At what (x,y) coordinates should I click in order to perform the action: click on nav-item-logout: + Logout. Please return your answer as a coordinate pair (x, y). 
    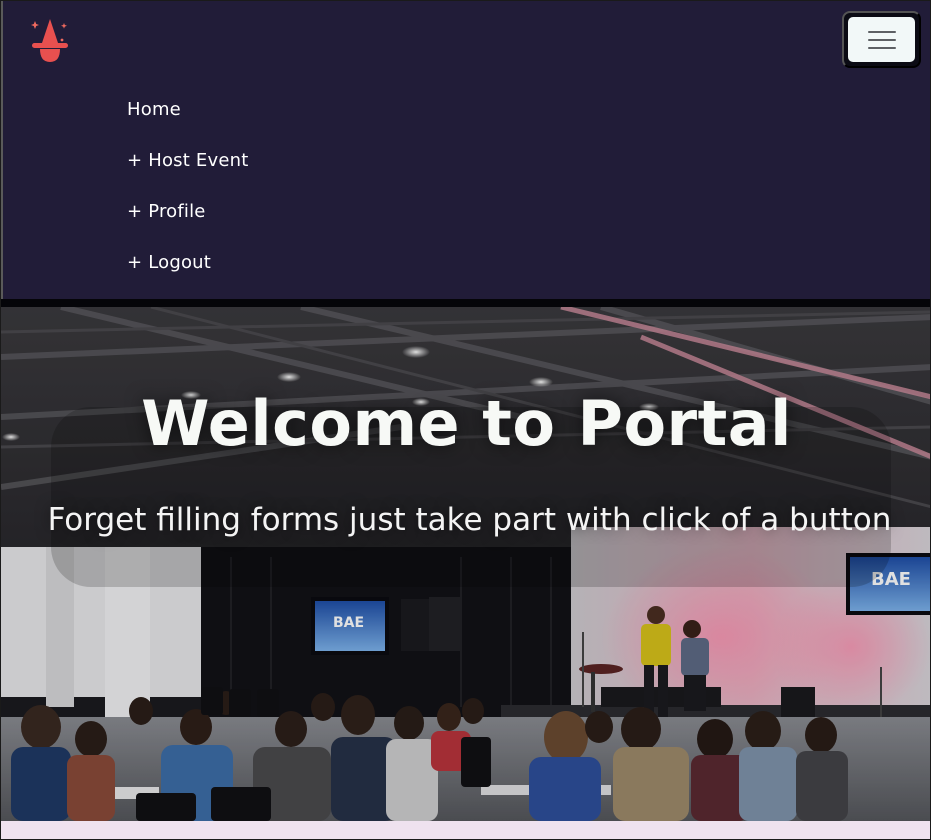
    Looking at the image, I should click on (187, 271).